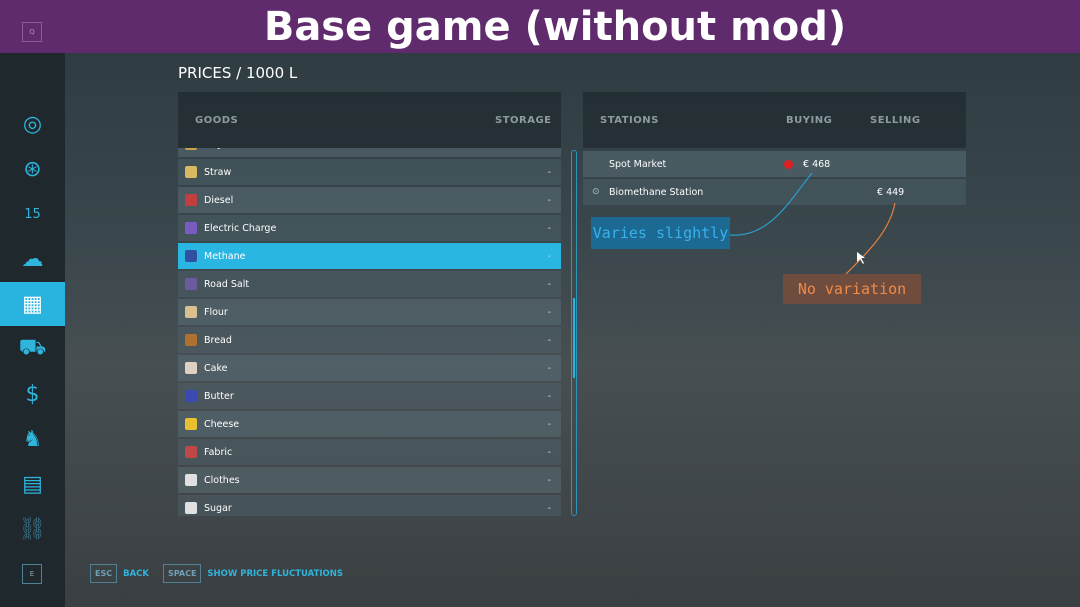  What do you see at coordinates (852, 289) in the screenshot?
I see `no-variation-annotation: No variation` at bounding box center [852, 289].